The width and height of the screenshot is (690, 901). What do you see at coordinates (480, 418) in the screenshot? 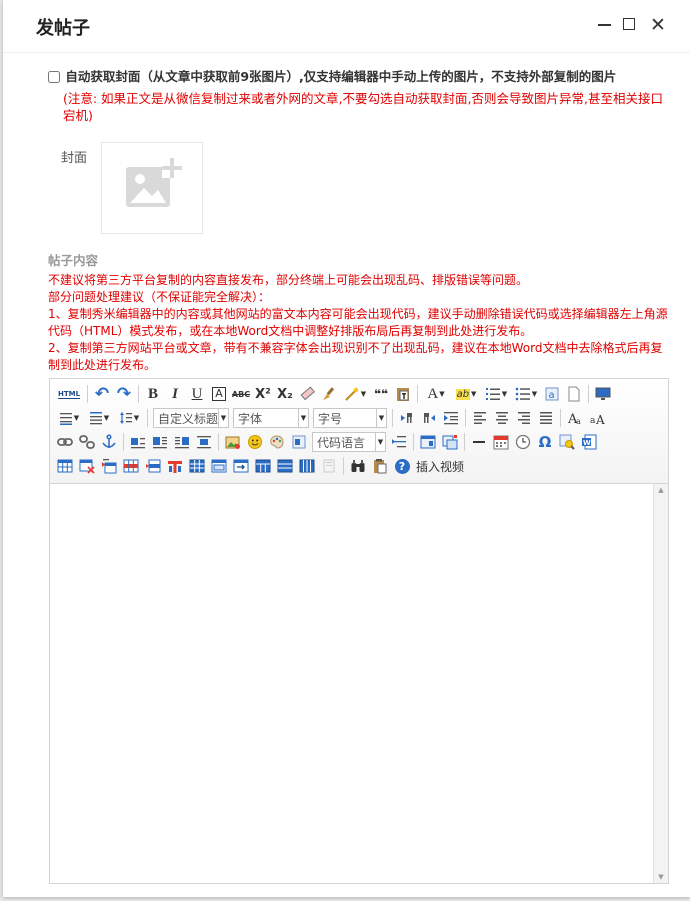
I see `align-left-button` at bounding box center [480, 418].